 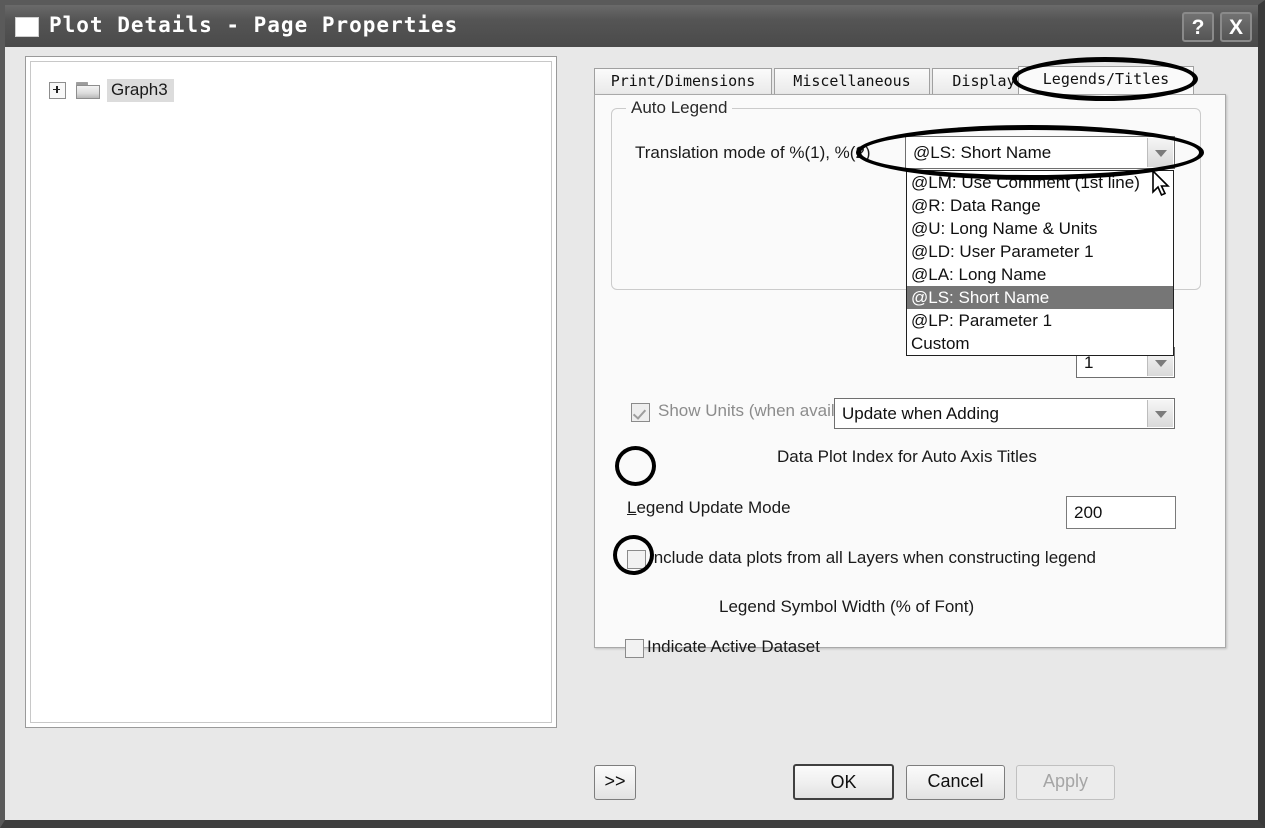 I want to click on cancel-button: Cancel, so click(x=955, y=782).